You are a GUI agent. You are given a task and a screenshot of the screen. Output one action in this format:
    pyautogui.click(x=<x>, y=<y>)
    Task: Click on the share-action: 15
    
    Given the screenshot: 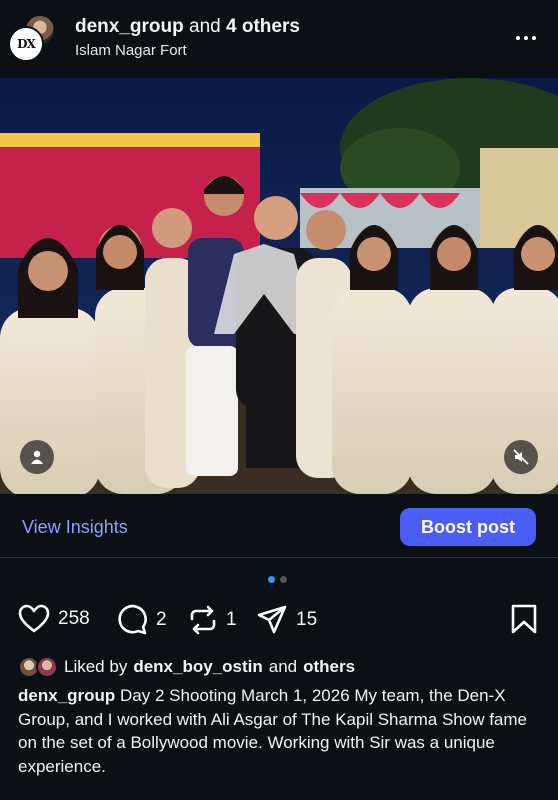 What is the action you would take?
    pyautogui.click(x=286, y=620)
    